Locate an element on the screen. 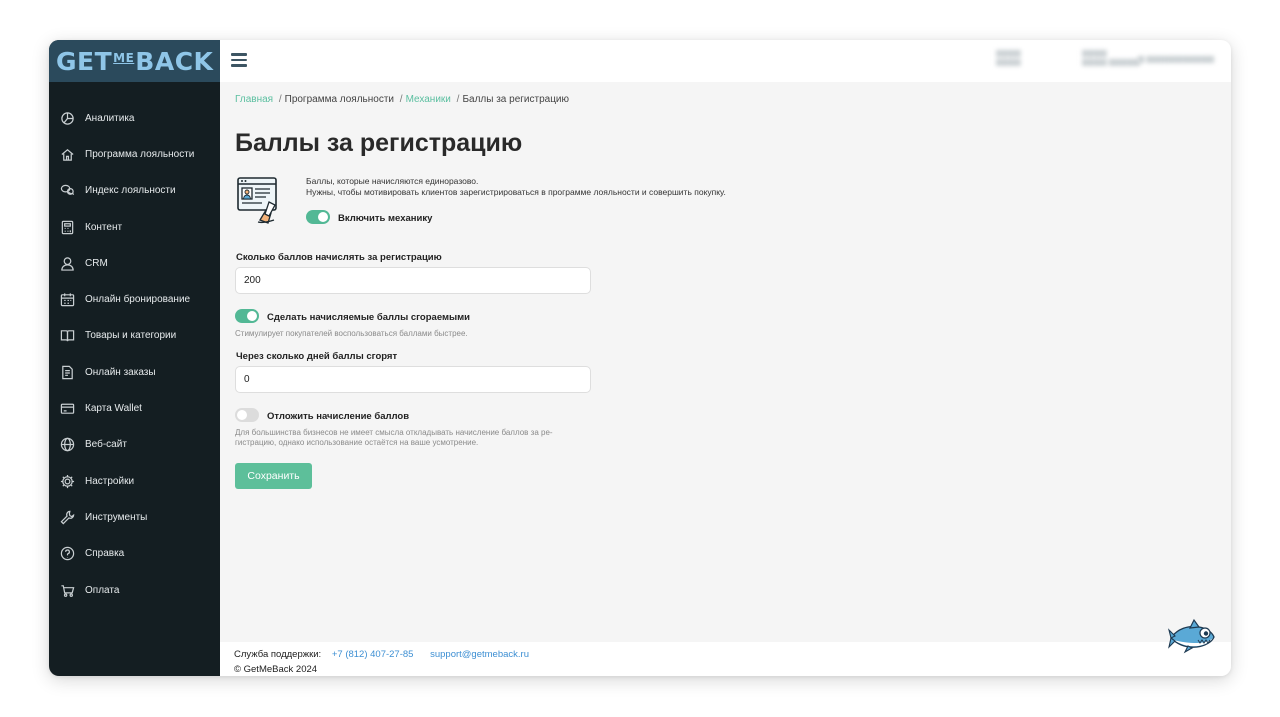 This screenshot has width=1280, height=717. sidebar-item-loyalty-program: Программа лояльности is located at coordinates (134, 154).